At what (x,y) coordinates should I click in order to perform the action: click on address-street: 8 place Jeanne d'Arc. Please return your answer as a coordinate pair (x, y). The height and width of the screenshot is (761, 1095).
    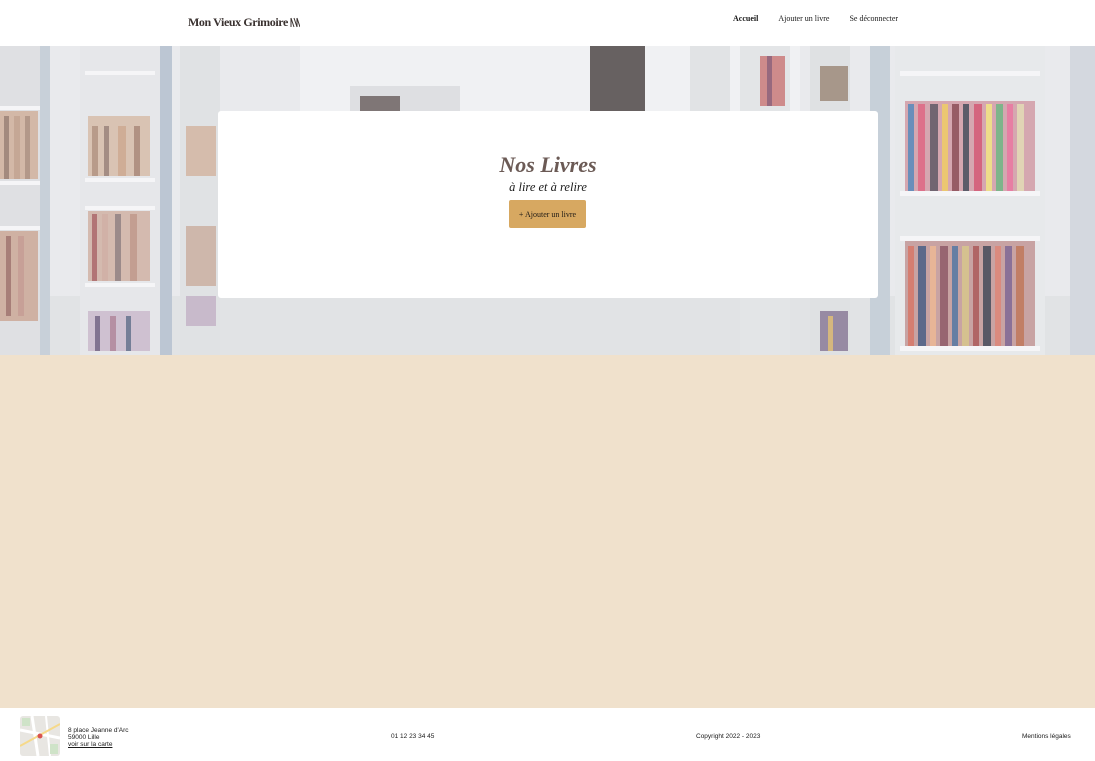
    Looking at the image, I should click on (98, 730).